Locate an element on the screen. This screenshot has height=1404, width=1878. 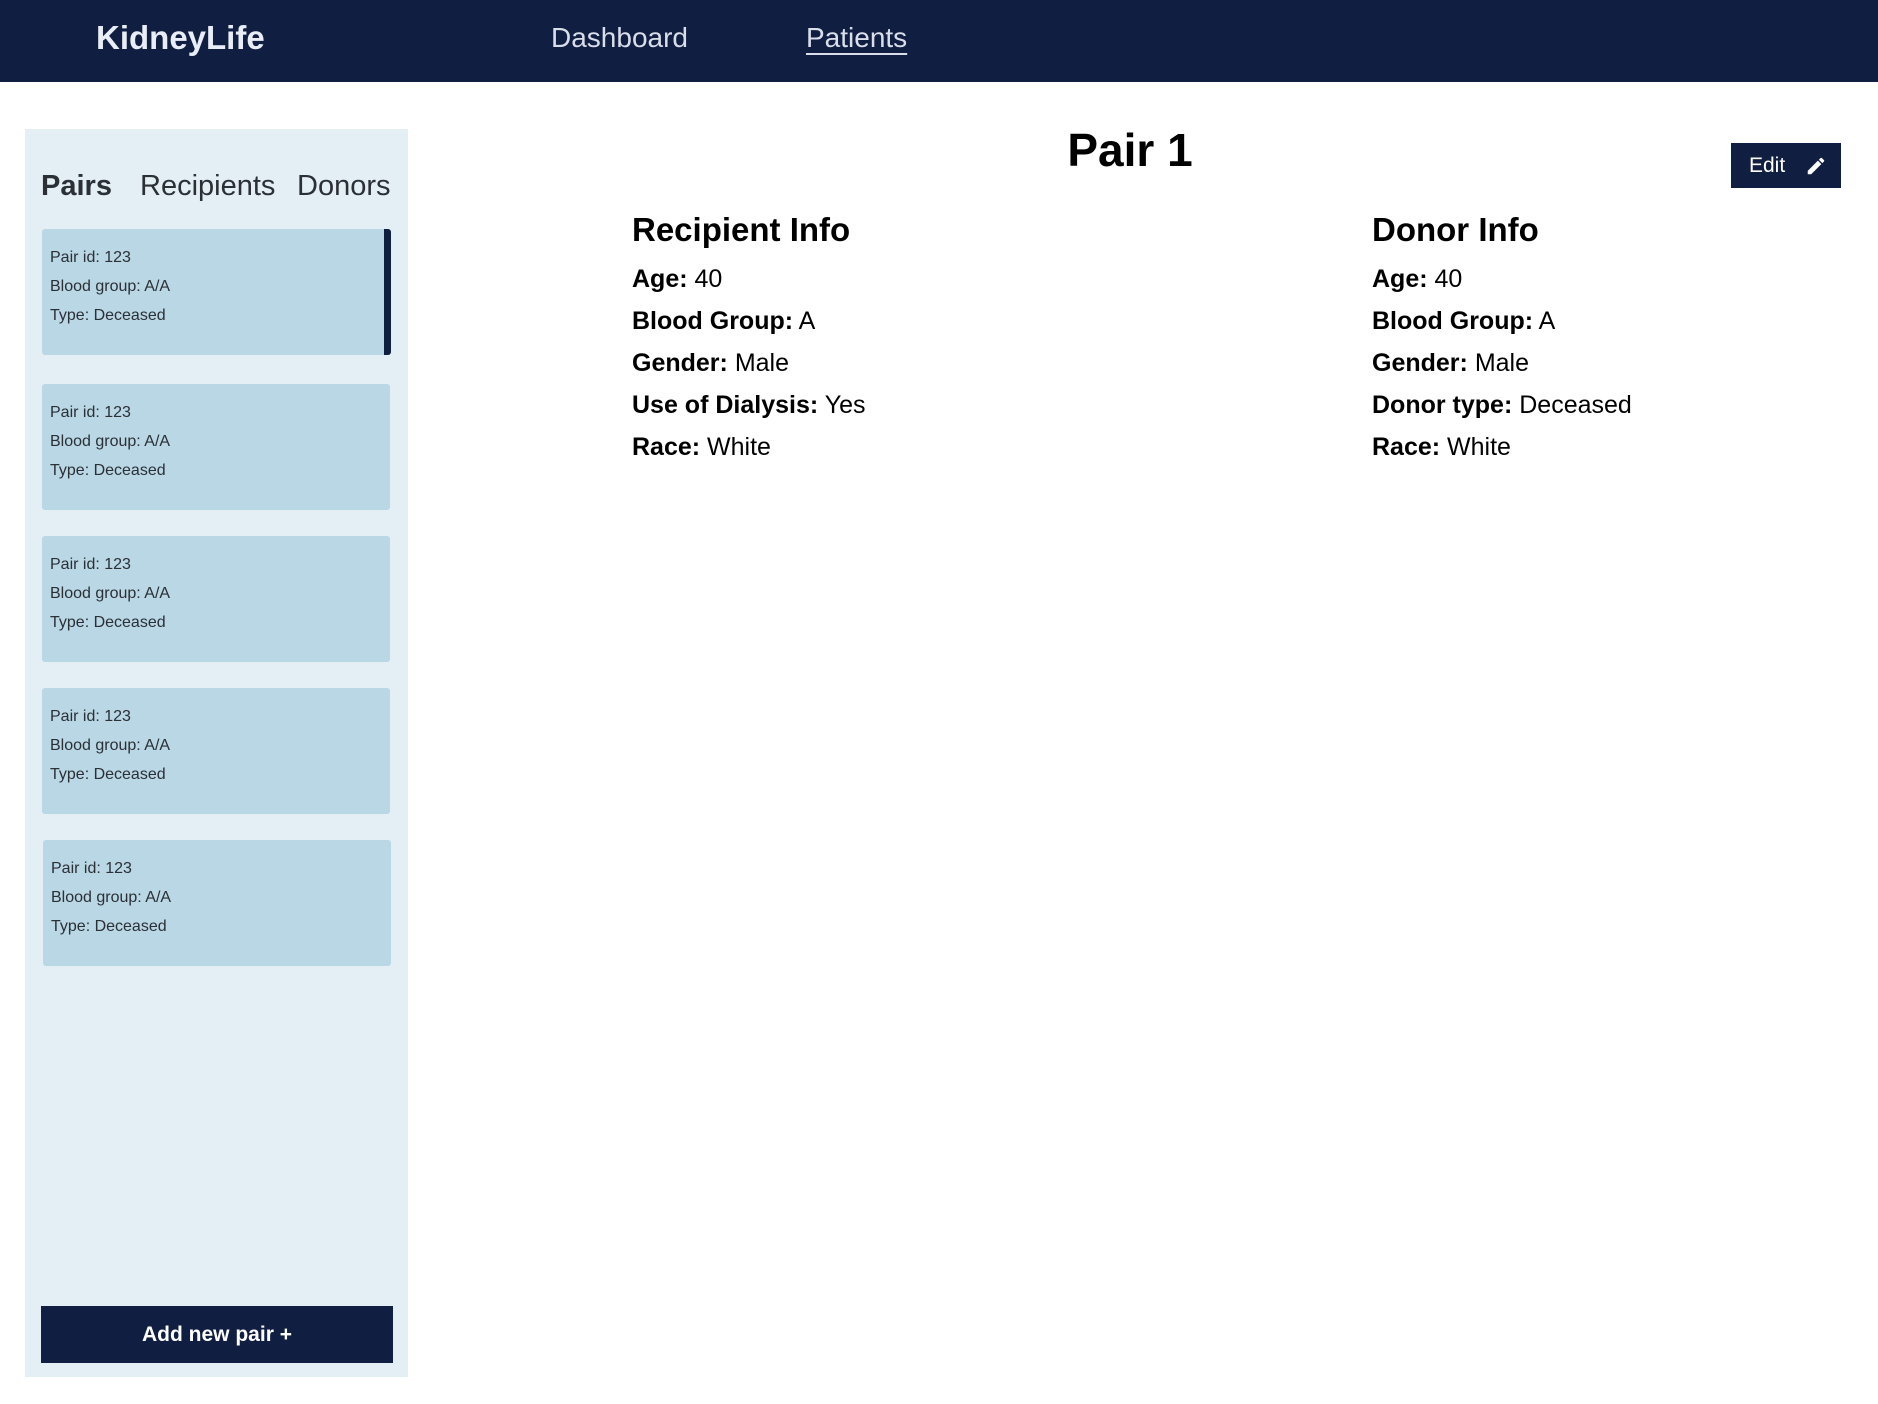
pencil-icon is located at coordinates (1816, 166).